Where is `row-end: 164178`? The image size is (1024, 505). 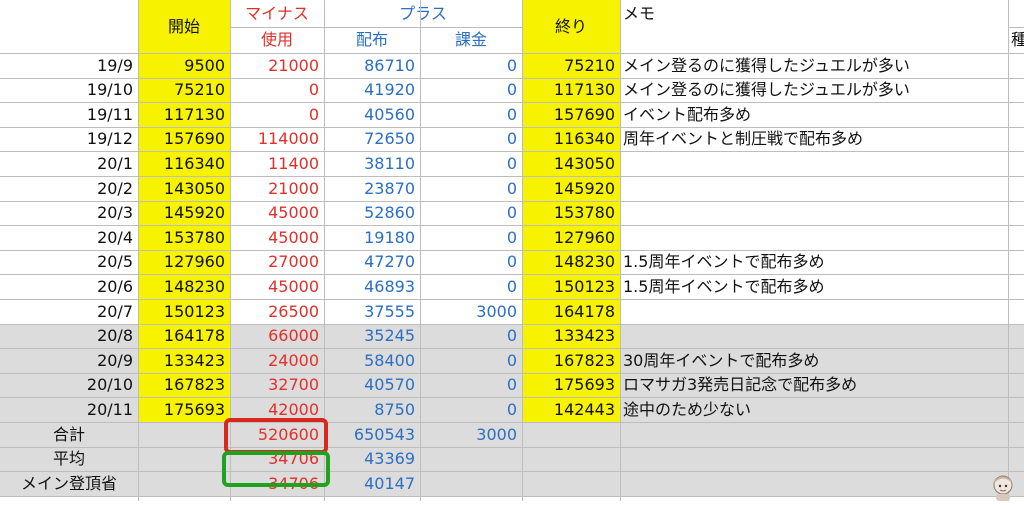 row-end: 164178 is located at coordinates (571, 311).